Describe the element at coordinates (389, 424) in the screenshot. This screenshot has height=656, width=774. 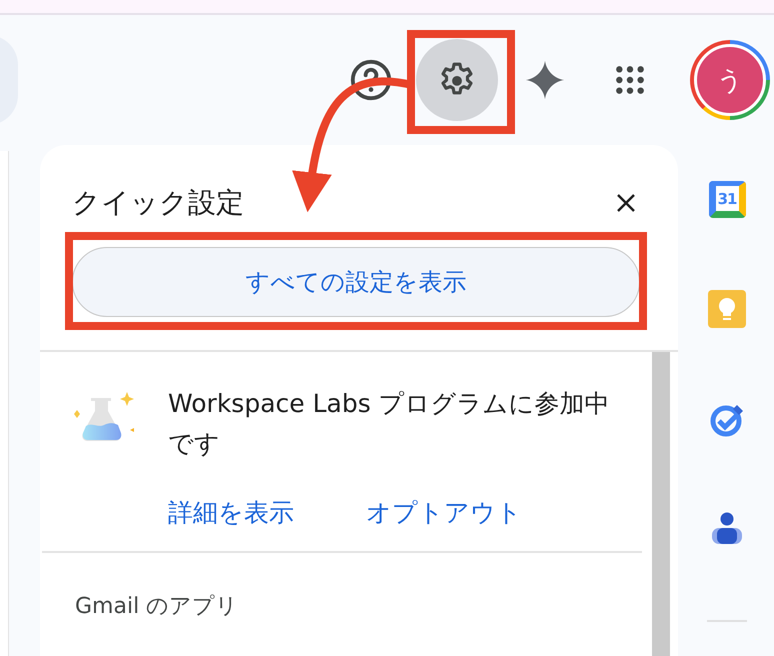
I see `labs-message: Workspace Labs プログラムに参加中です` at that location.